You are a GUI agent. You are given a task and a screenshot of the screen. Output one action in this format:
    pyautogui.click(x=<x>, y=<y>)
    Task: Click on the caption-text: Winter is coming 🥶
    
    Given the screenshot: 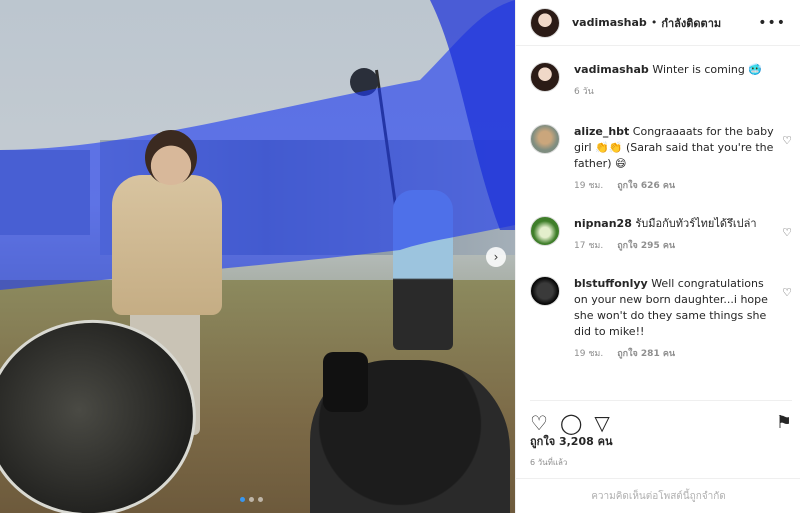 What is the action you would take?
    pyautogui.click(x=707, y=69)
    